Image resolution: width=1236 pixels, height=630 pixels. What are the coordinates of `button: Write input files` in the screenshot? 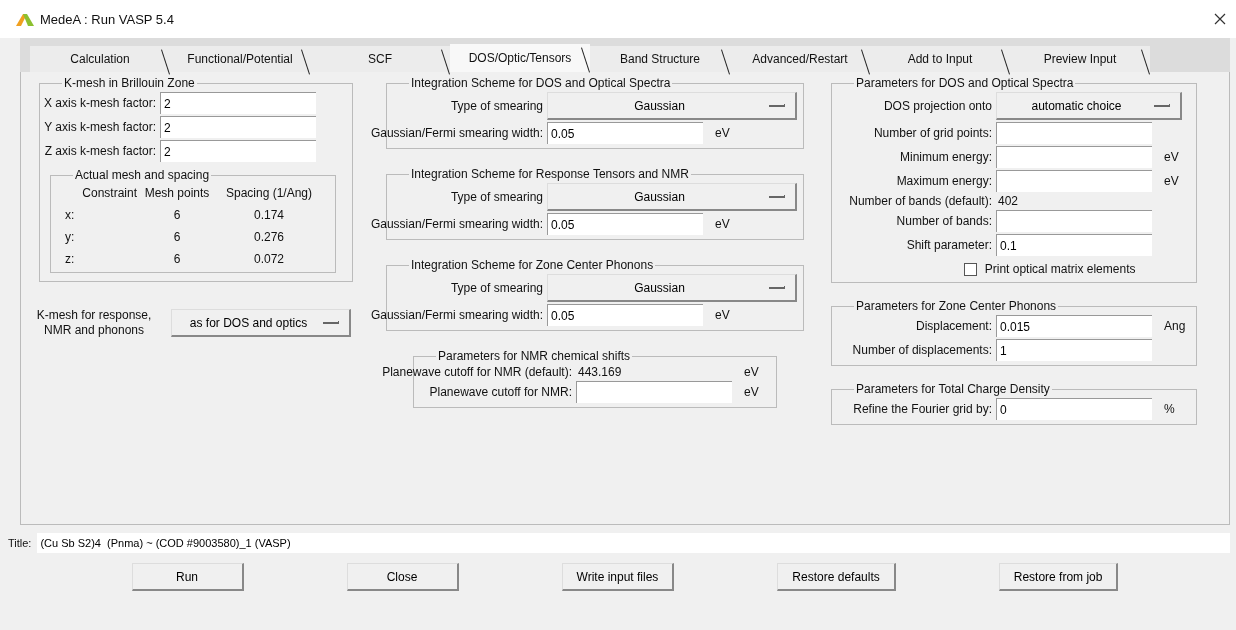 It's located at (618, 577).